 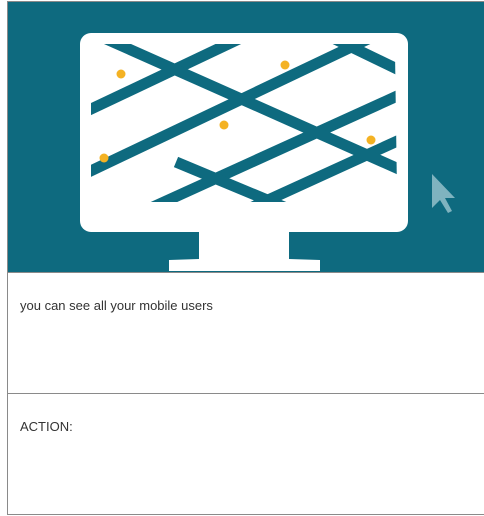 I want to click on mouse-cursor-icon, so click(x=443, y=193).